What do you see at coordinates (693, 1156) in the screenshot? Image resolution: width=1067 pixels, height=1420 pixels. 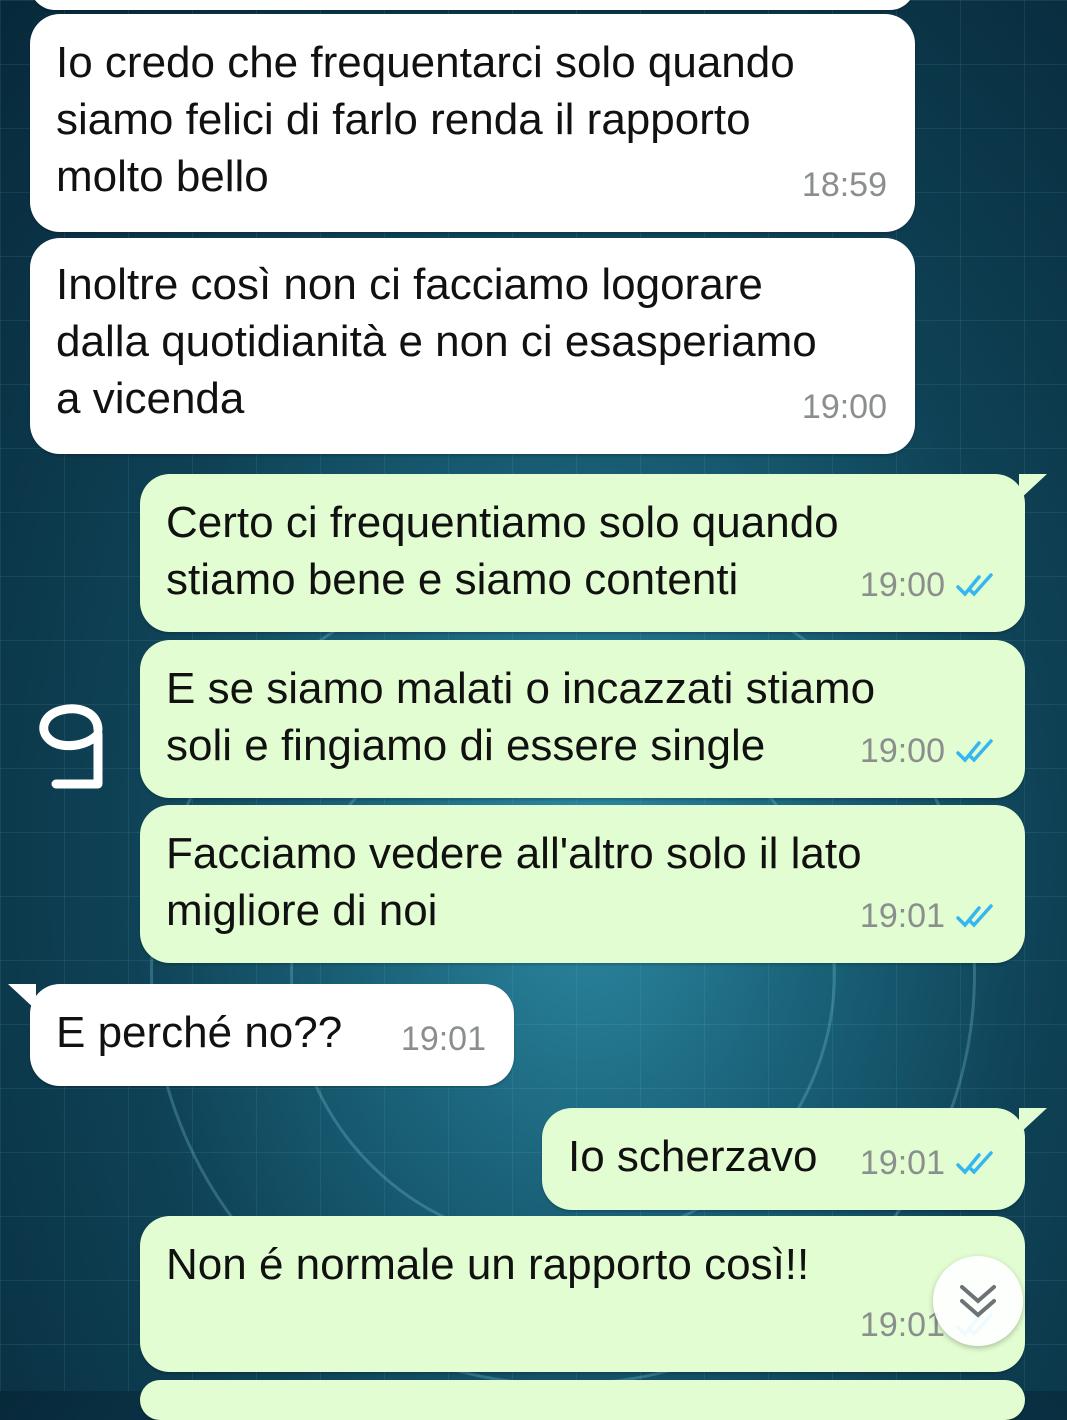 I see `message-text: Io scherzavo` at bounding box center [693, 1156].